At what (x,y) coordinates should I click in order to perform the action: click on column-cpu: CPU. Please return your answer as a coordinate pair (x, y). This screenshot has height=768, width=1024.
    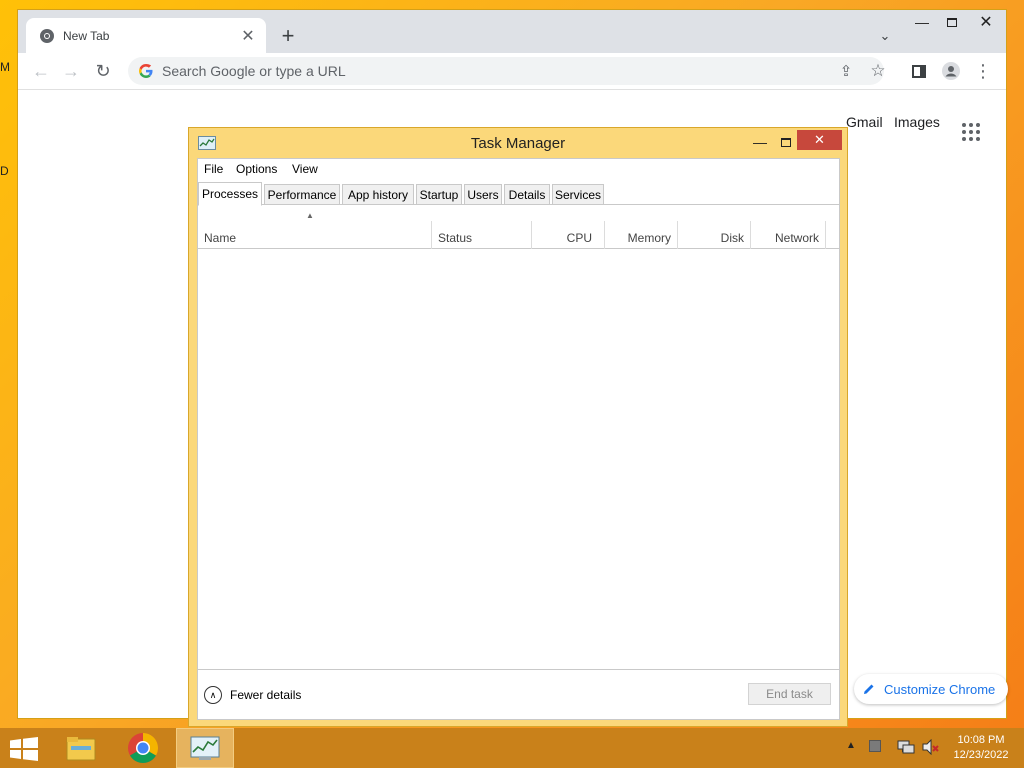
    Looking at the image, I should click on (565, 235).